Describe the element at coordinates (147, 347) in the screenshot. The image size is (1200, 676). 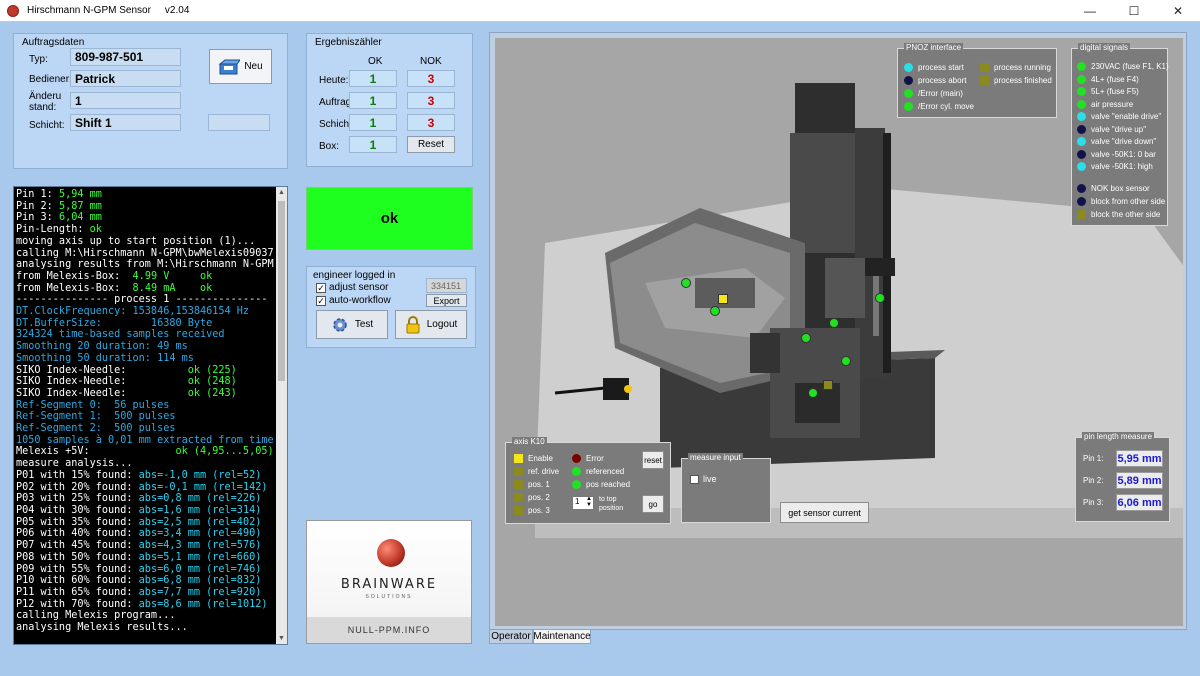
I see `log-line: Smoothing 20 duration: 49 ms` at that location.